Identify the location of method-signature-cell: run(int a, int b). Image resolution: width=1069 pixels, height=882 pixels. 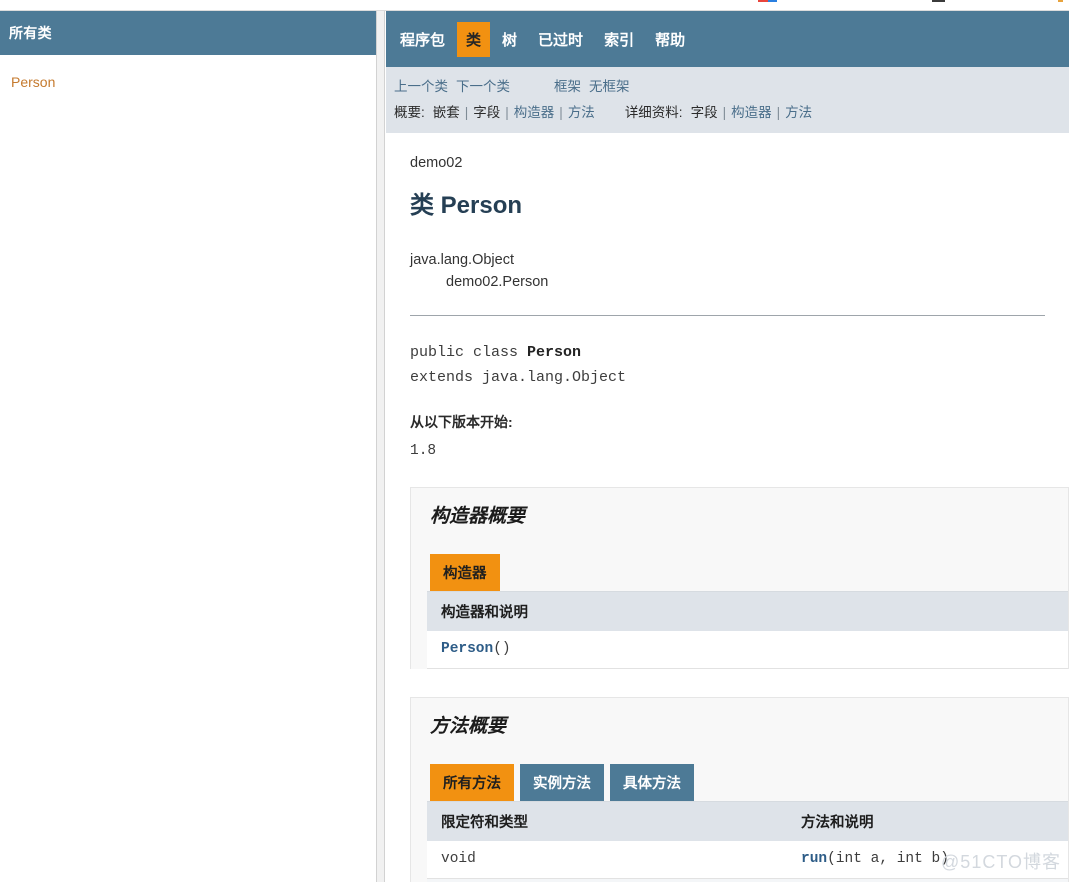
(927, 859).